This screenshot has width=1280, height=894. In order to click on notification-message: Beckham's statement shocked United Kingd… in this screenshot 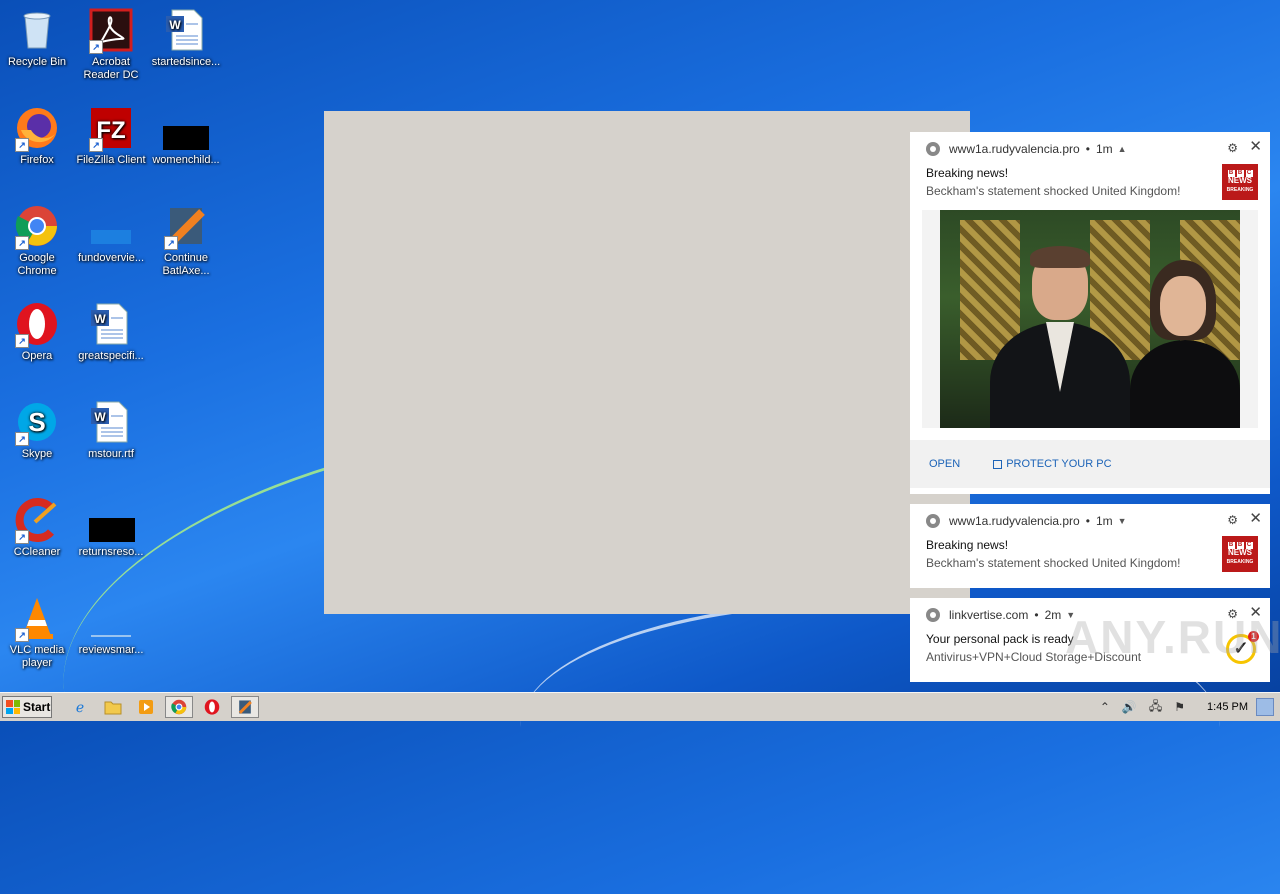, I will do `click(1053, 191)`.